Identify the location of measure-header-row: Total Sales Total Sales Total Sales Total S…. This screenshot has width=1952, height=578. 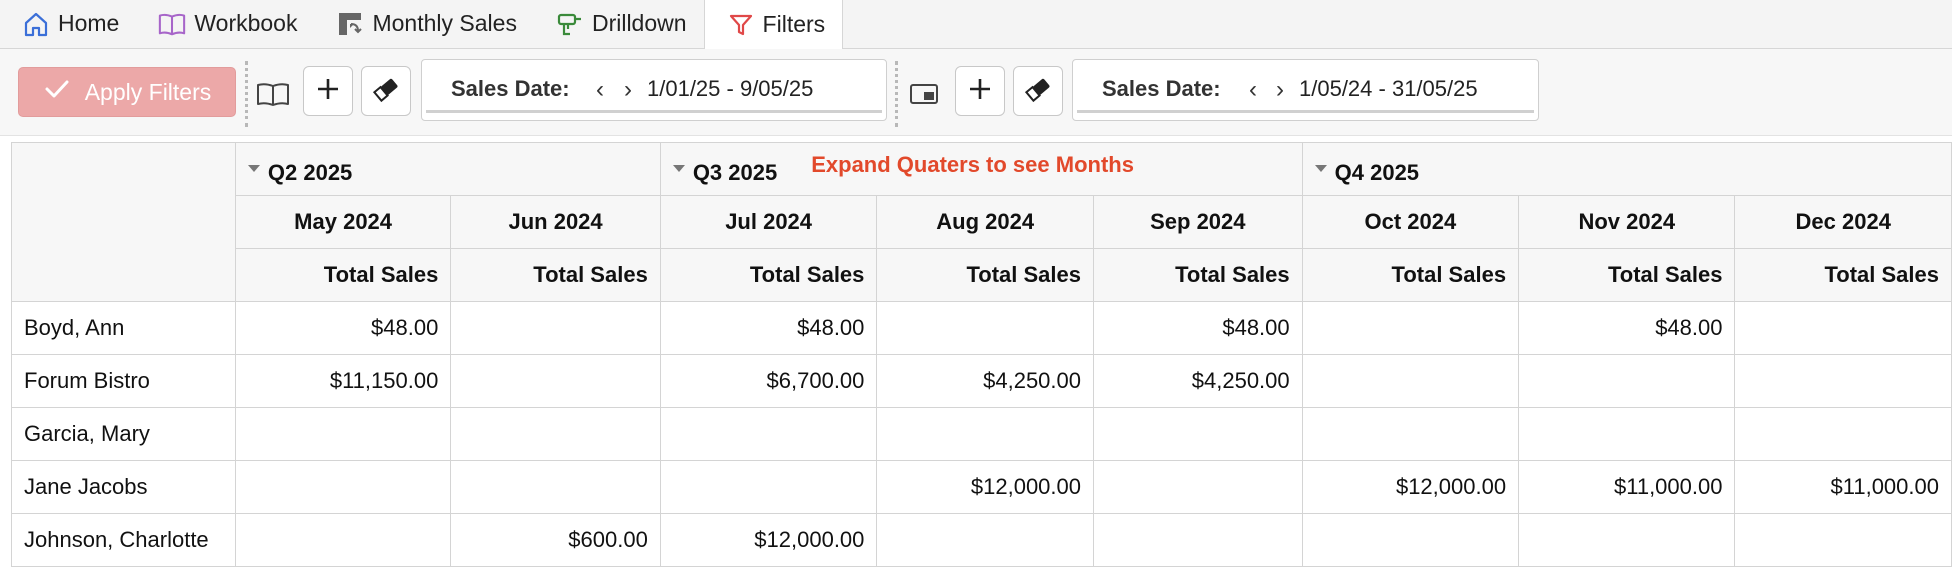
(982, 275).